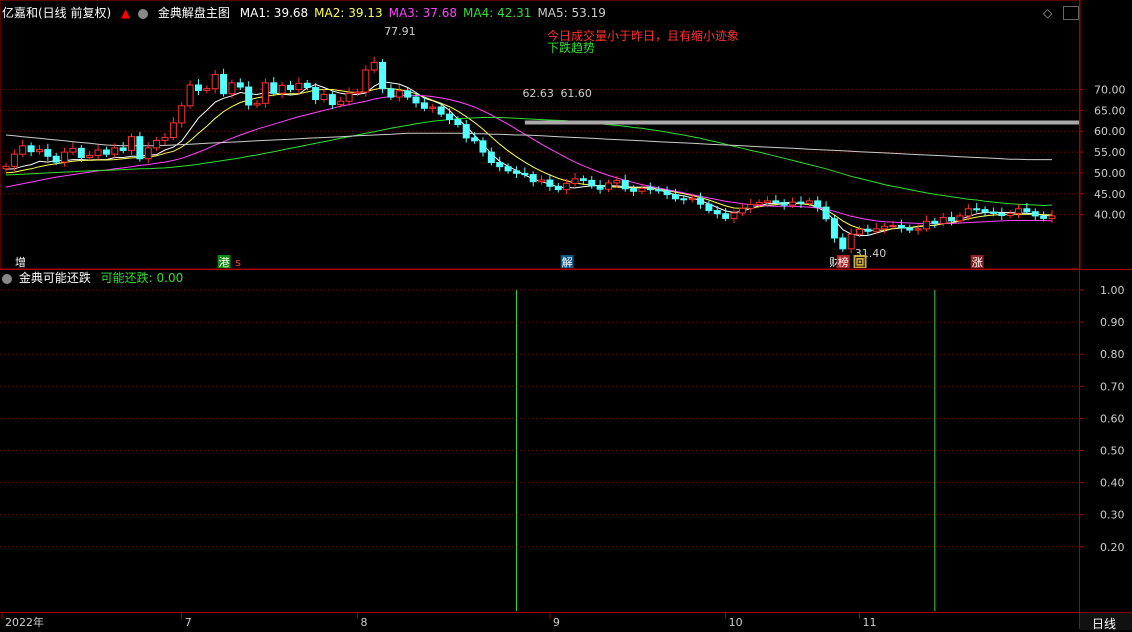  I want to click on ma-line-ma4, so click(529, 162).